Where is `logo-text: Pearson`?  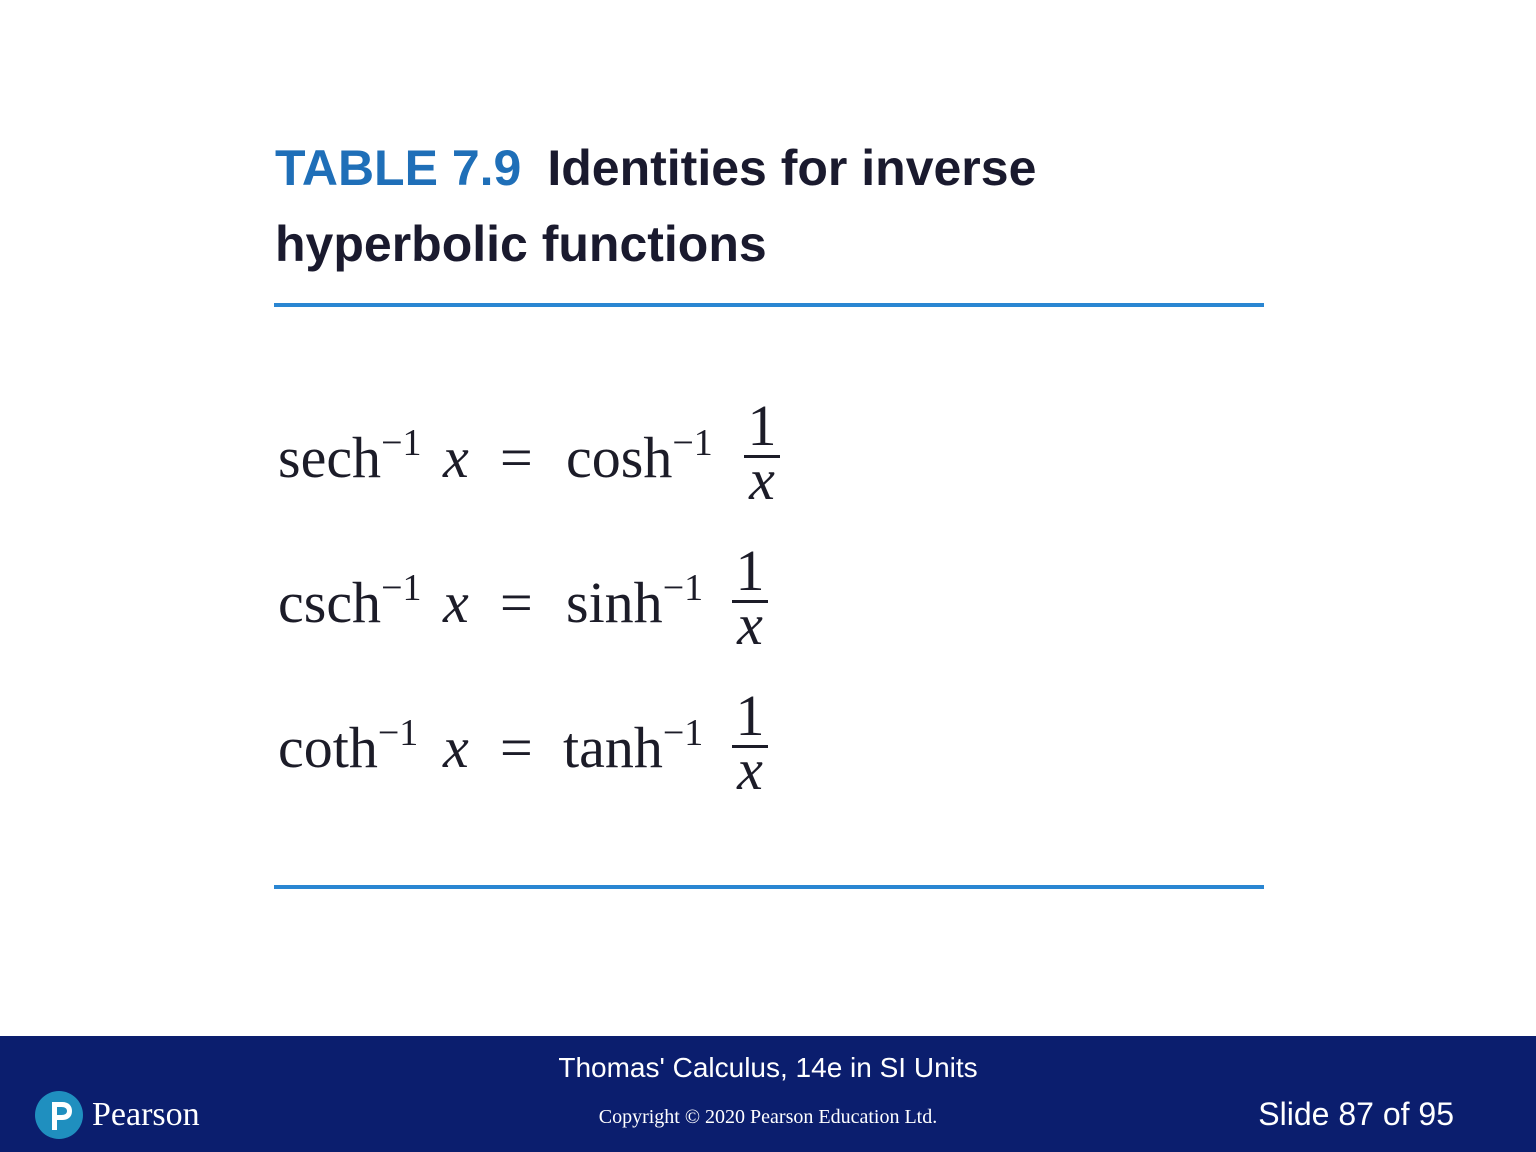
logo-text: Pearson is located at coordinates (146, 1114).